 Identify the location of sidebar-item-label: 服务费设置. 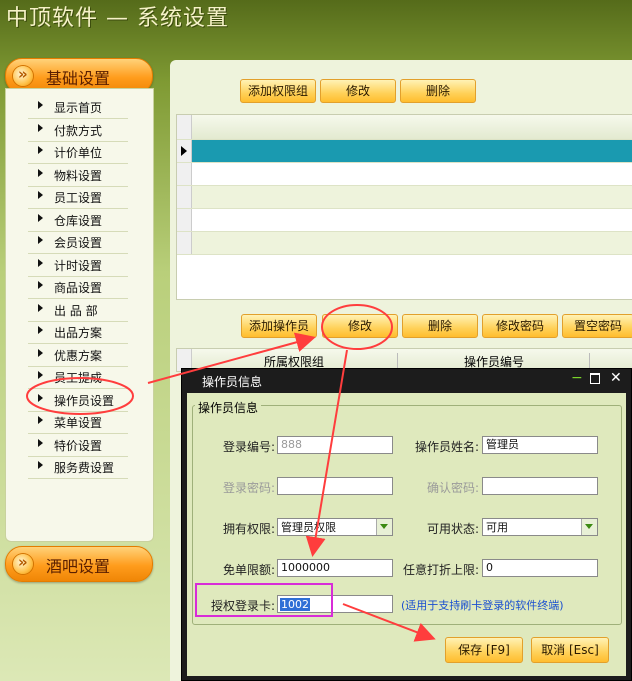
(84, 468).